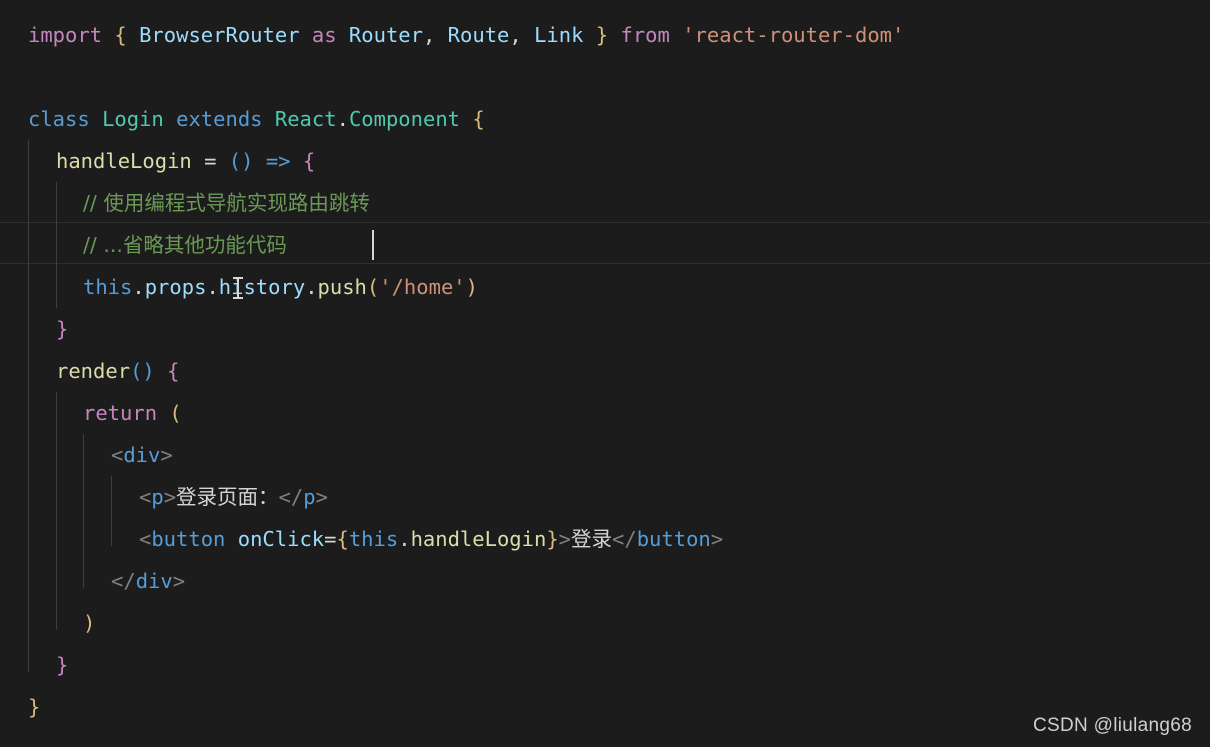 This screenshot has width=1210, height=747. Describe the element at coordinates (605, 665) in the screenshot. I see `code-line-16: }` at that location.